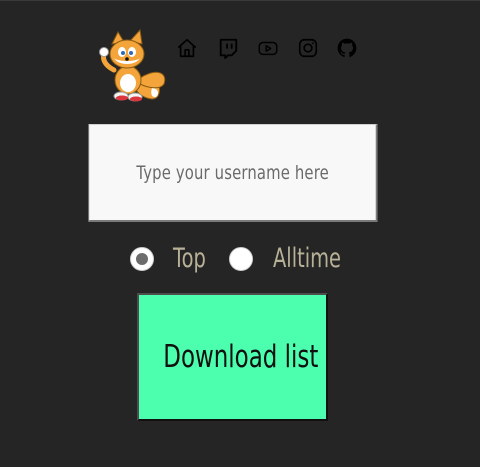 This screenshot has height=467, width=480. I want to click on fox-mascot-logo, so click(132, 65).